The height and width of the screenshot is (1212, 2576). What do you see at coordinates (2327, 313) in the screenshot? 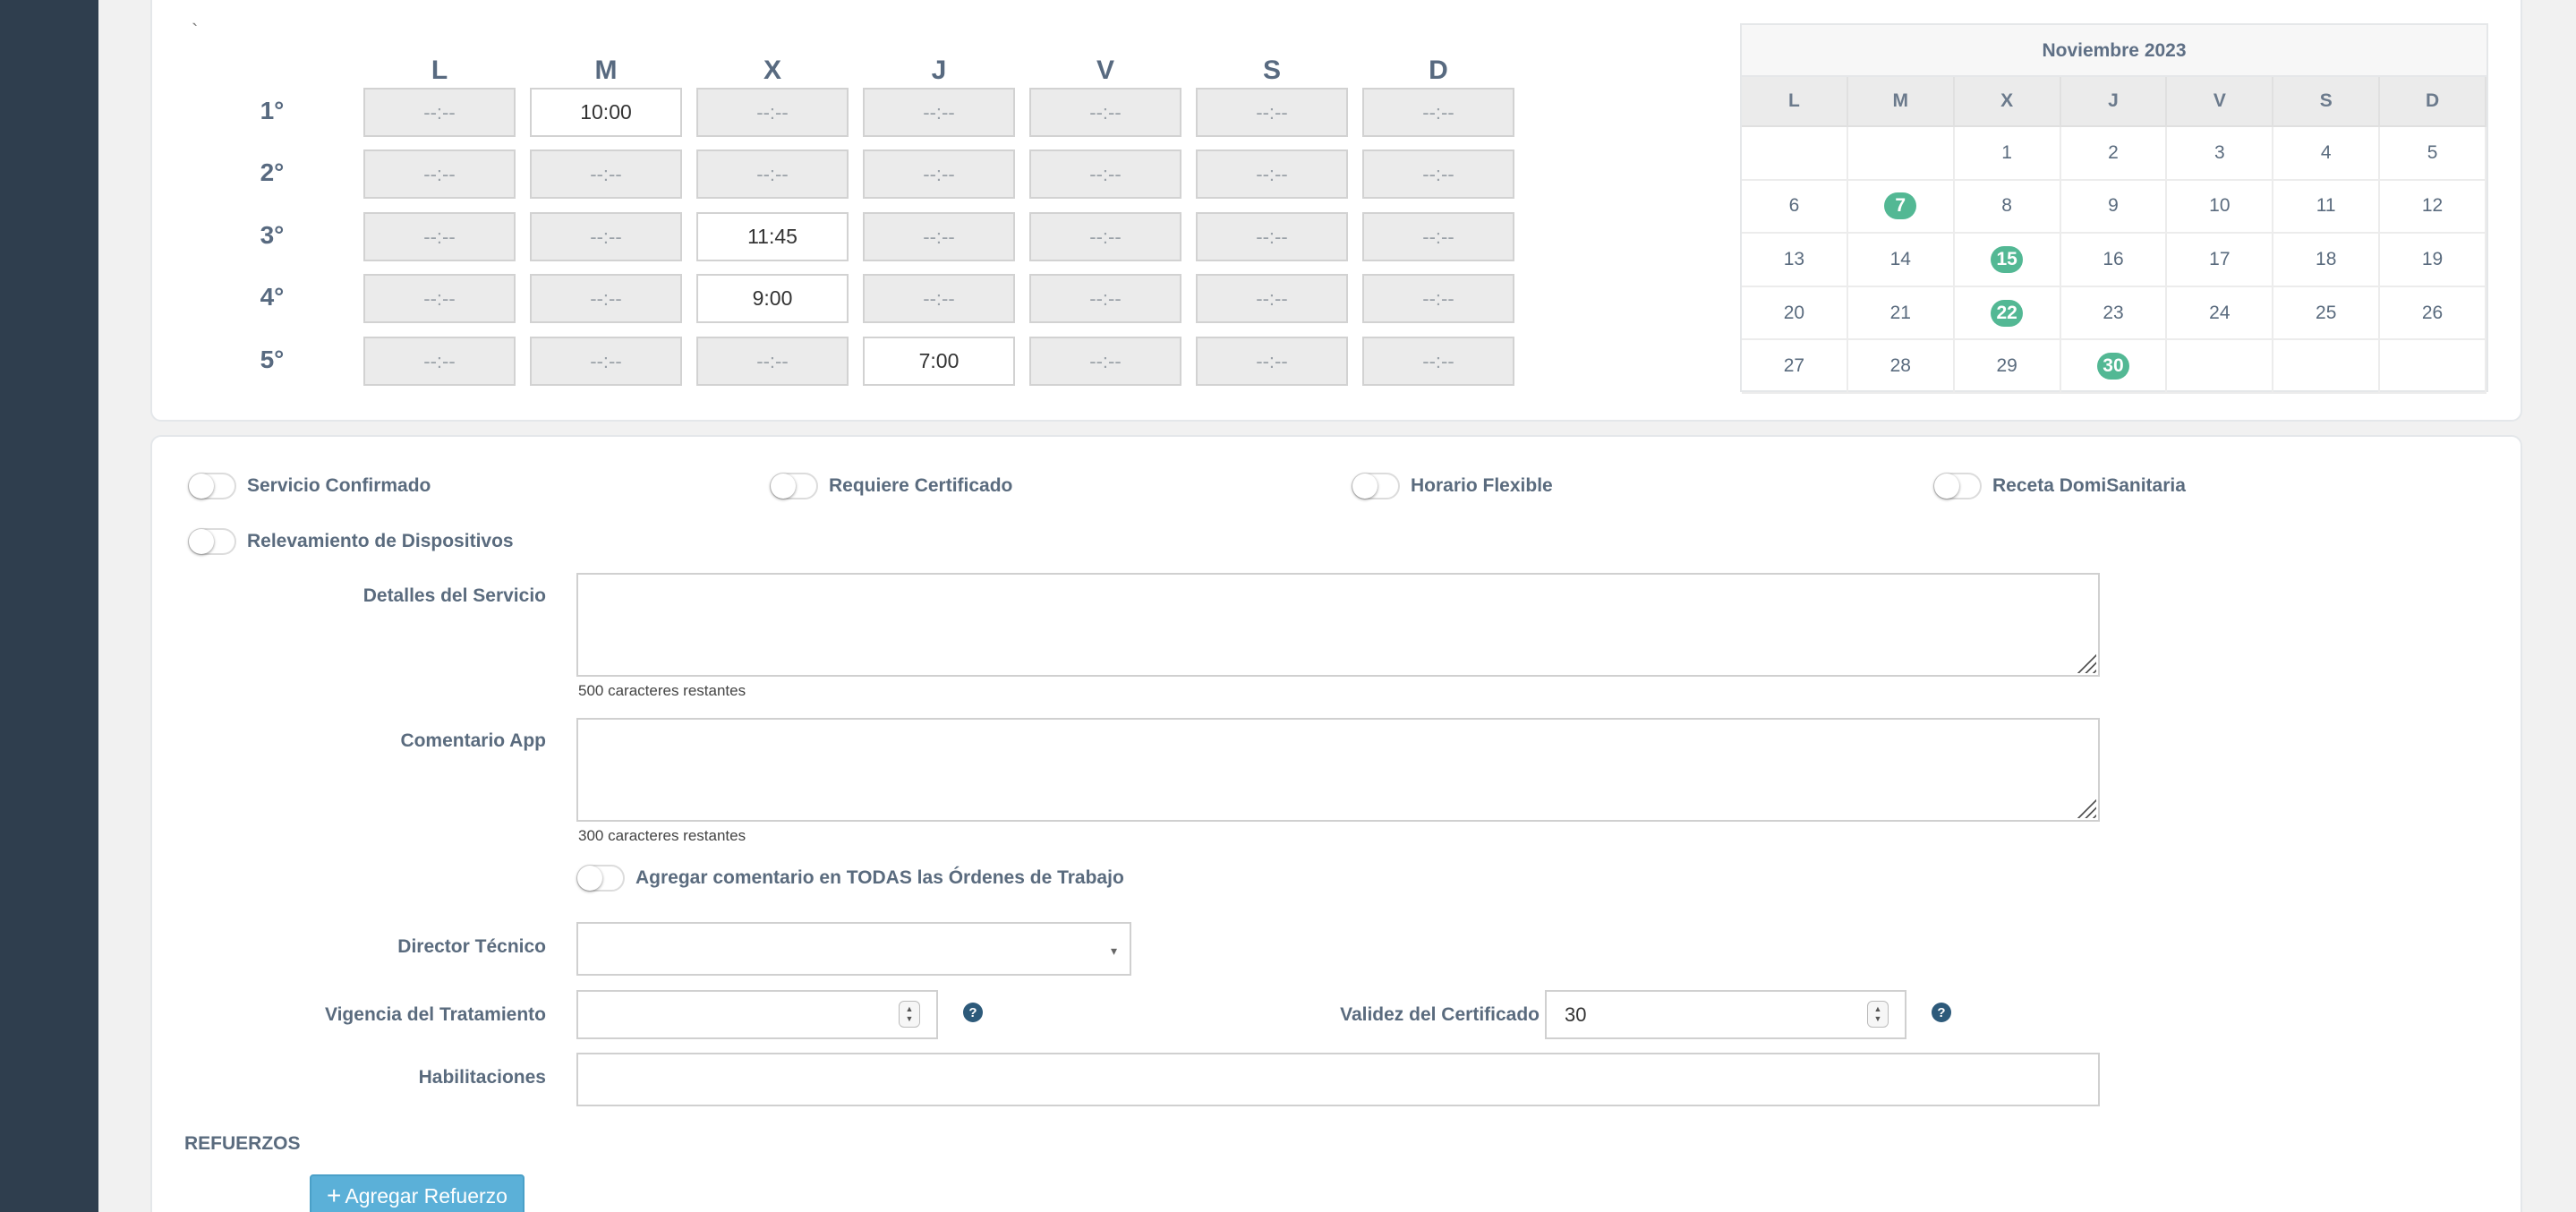
I see `calendar-day: 25` at bounding box center [2327, 313].